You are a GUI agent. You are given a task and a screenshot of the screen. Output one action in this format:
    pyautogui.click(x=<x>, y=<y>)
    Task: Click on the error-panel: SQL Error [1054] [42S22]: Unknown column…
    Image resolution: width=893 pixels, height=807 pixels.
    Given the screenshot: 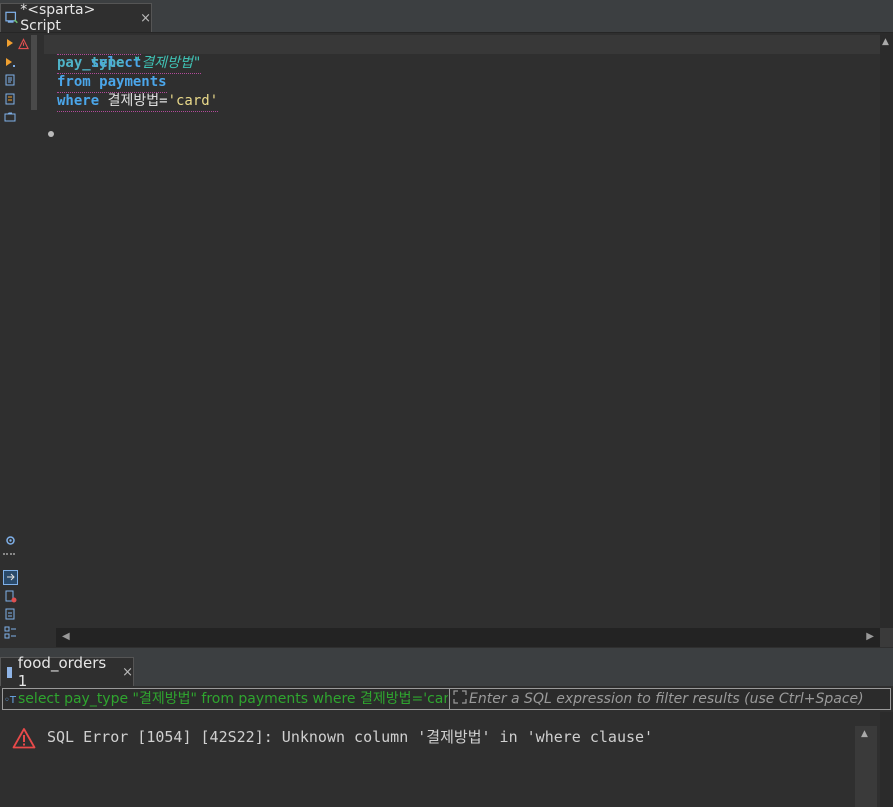 What is the action you would take?
    pyautogui.click(x=446, y=759)
    